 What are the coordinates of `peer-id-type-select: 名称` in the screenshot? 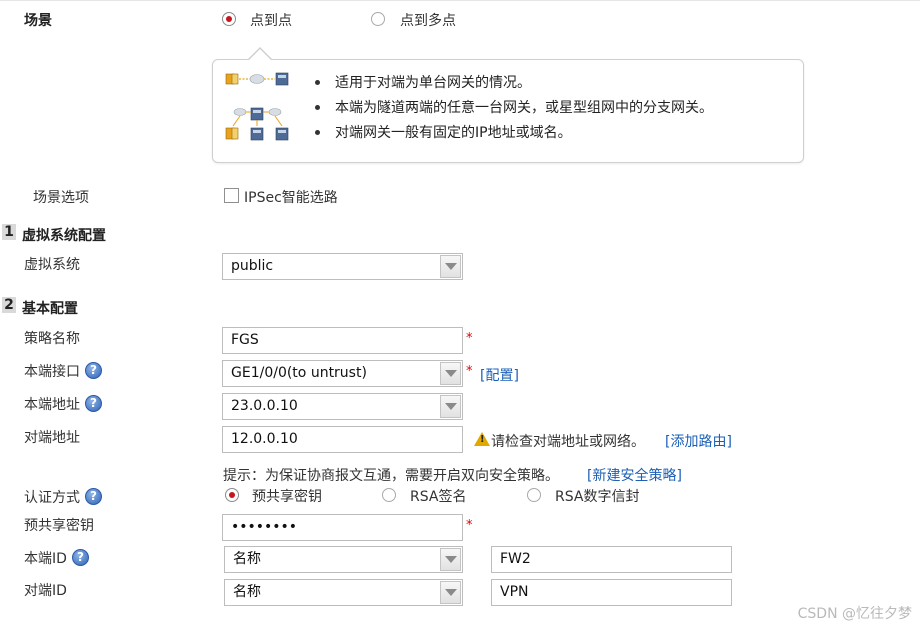 It's located at (343, 592).